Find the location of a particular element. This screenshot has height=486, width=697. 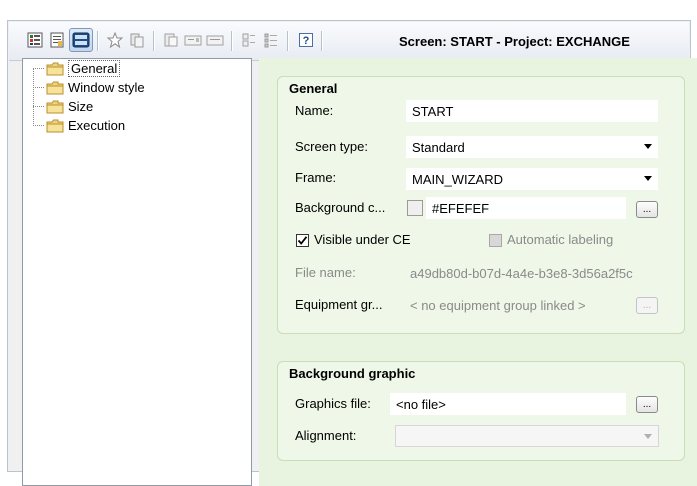

align-icon is located at coordinates (249, 40).